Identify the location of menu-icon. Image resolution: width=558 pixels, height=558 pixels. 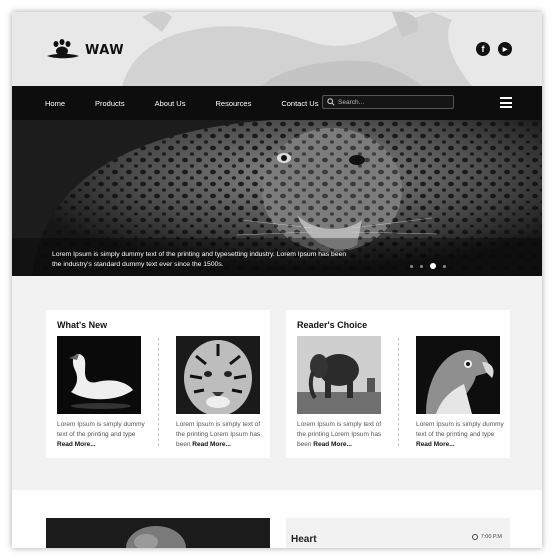
(506, 102).